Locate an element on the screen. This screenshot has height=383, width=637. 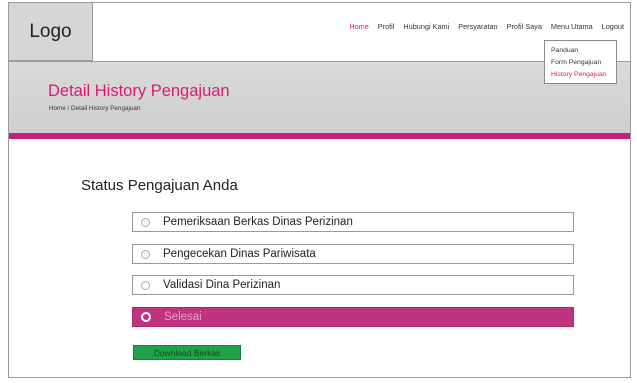
nav-hubungi-kami: Hubungi Kami is located at coordinates (426, 26).